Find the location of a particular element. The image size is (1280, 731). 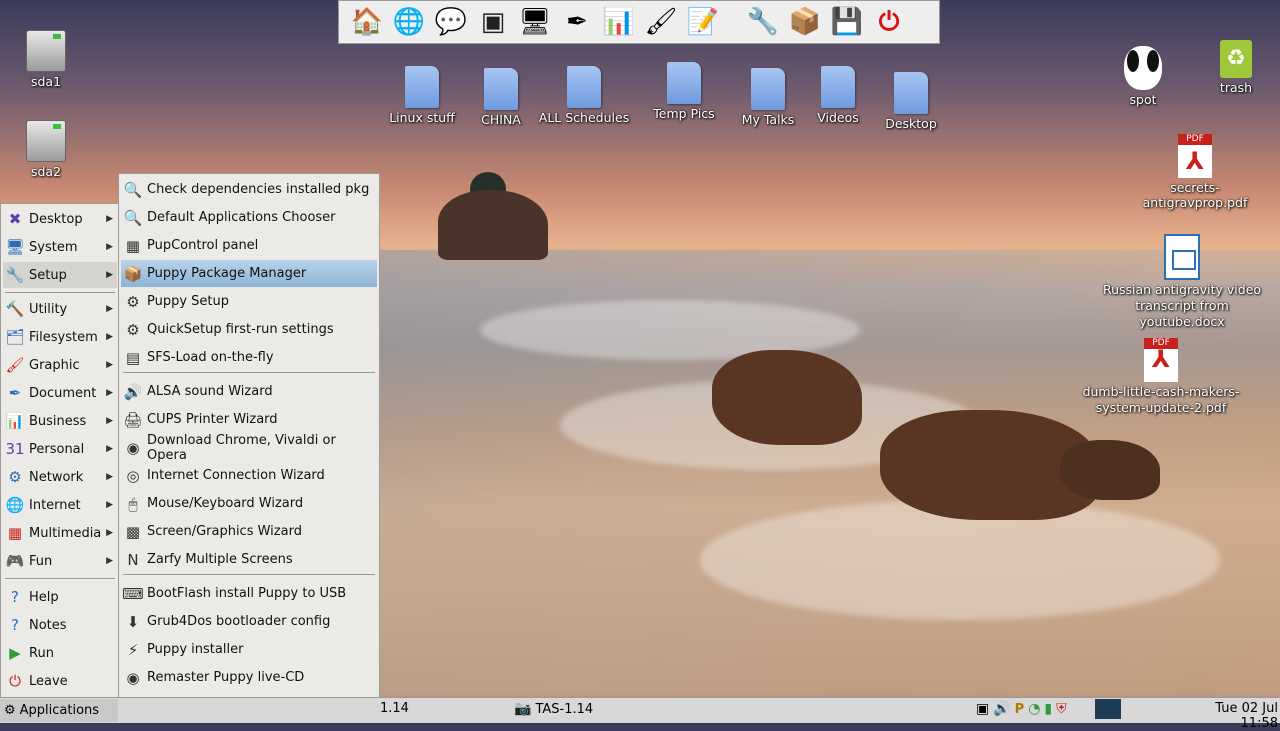

firewall-icon: ⛨ is located at coordinates (1061, 709).